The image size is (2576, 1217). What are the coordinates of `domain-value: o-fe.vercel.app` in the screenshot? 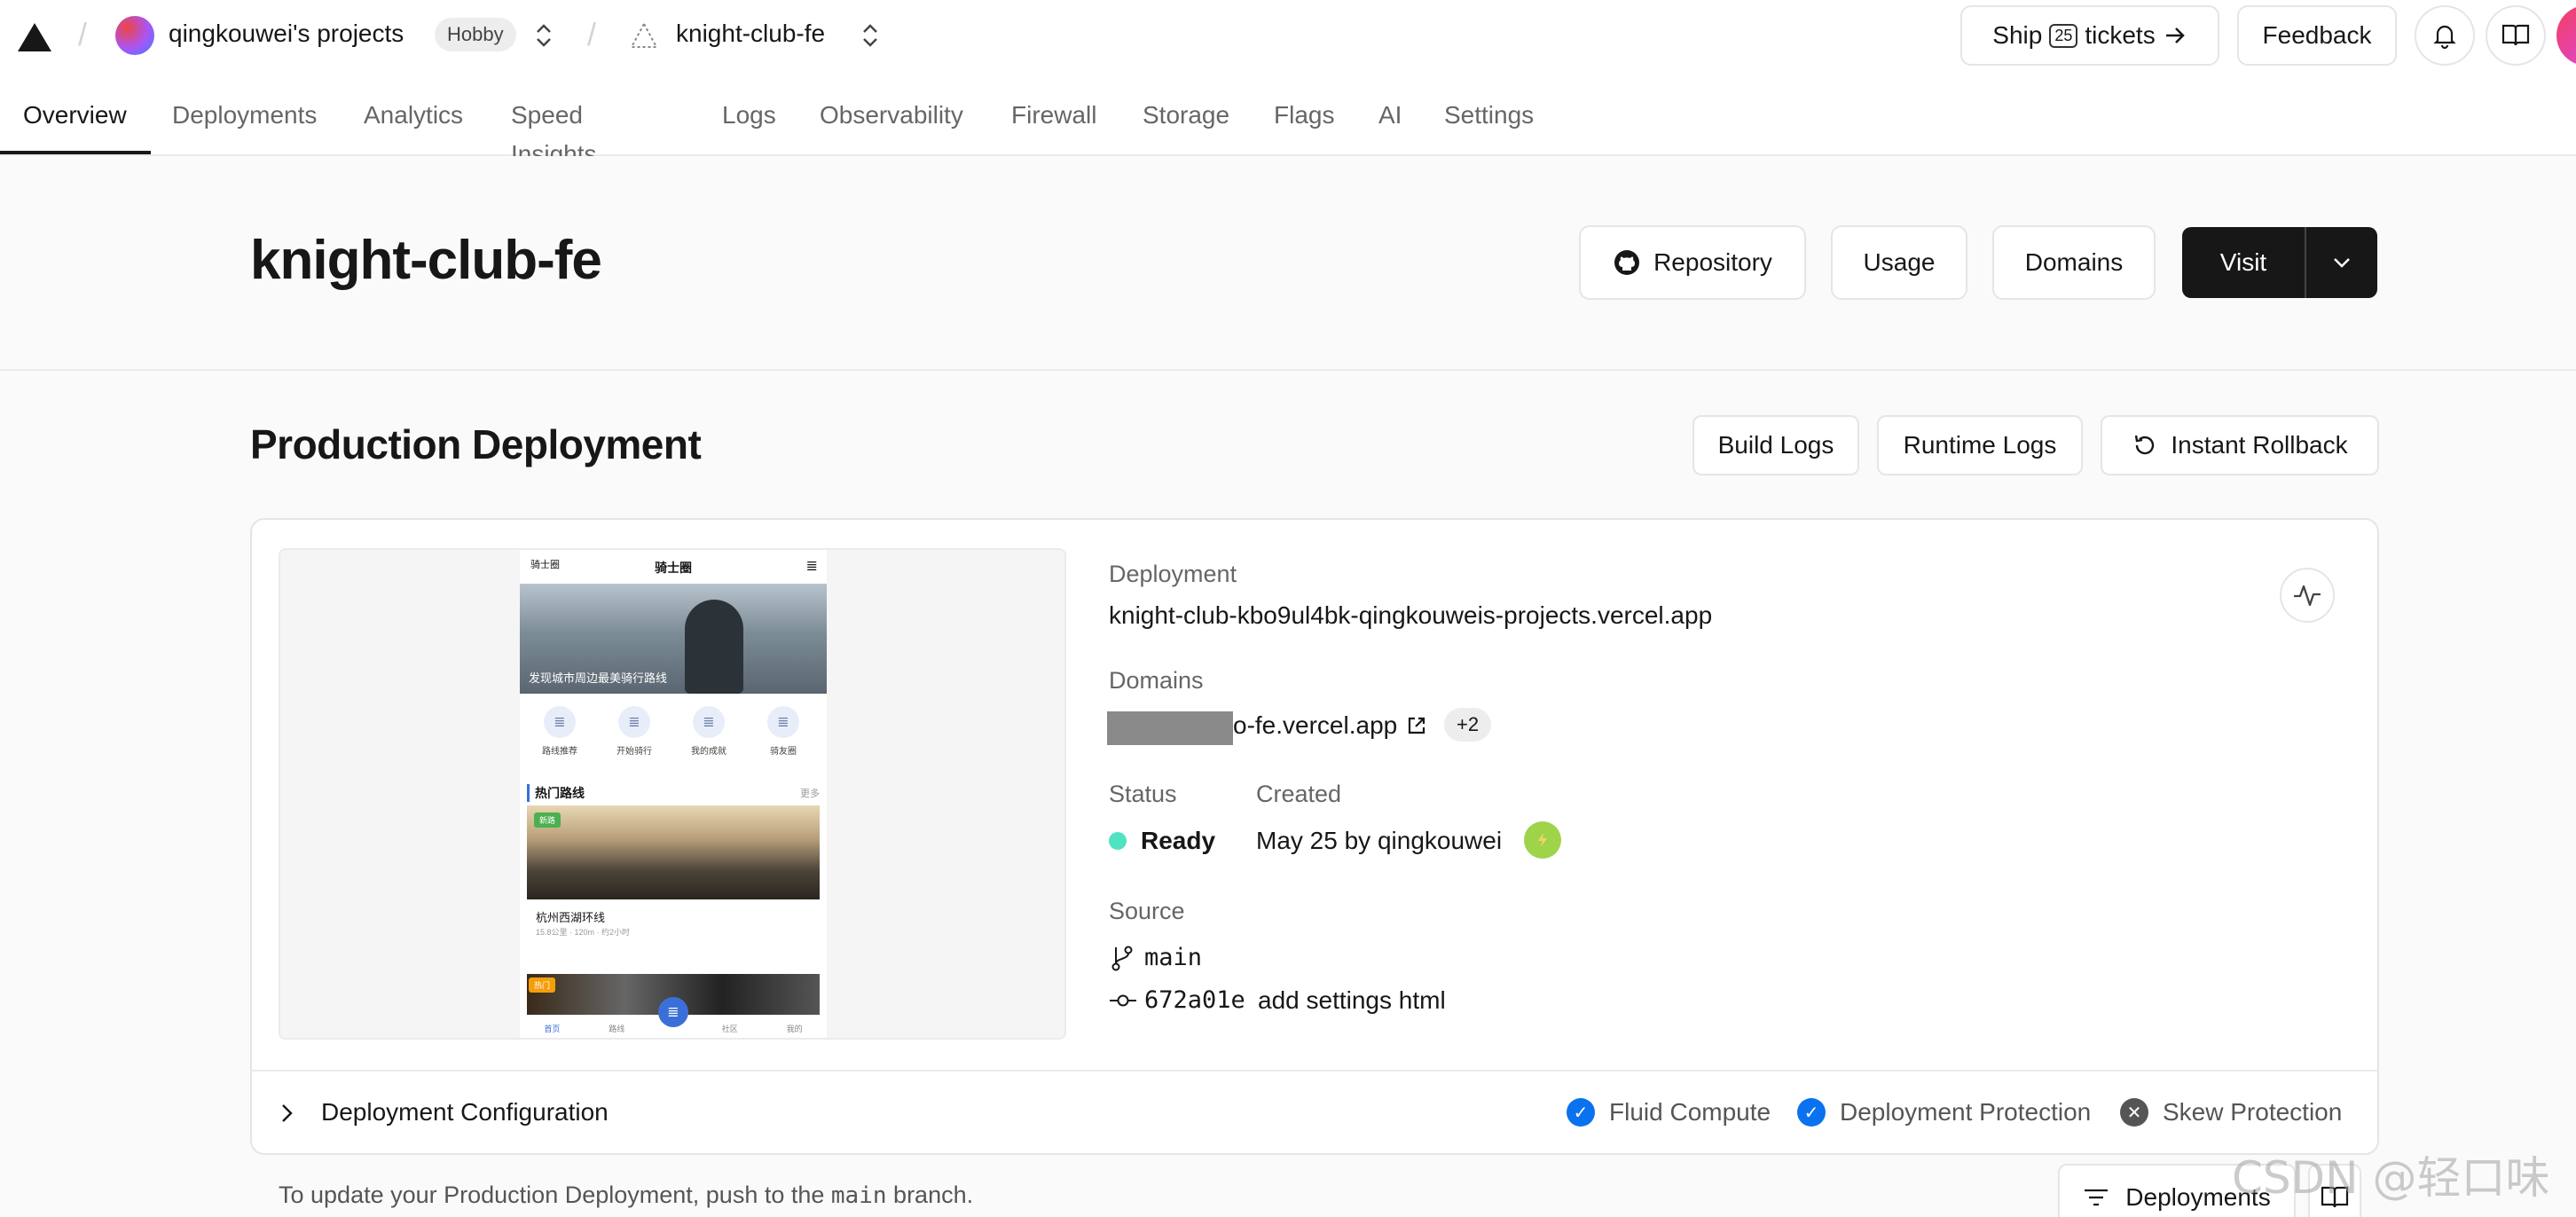 It's located at (1315, 725).